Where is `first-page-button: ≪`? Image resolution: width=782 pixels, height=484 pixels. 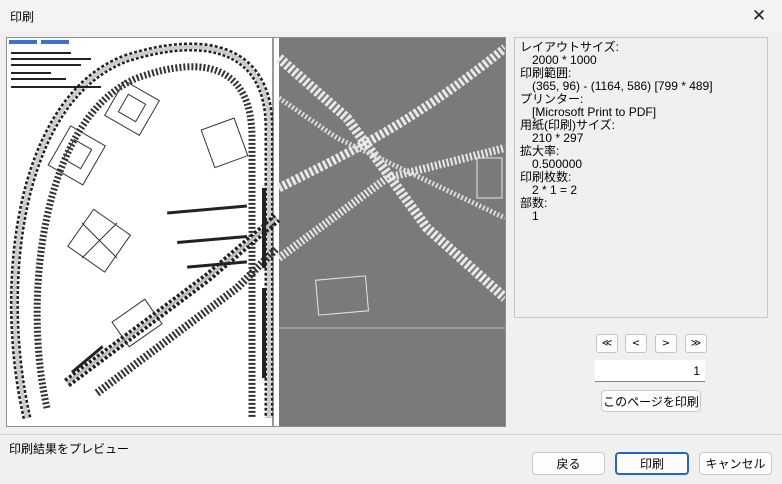
first-page-button: ≪ is located at coordinates (607, 343).